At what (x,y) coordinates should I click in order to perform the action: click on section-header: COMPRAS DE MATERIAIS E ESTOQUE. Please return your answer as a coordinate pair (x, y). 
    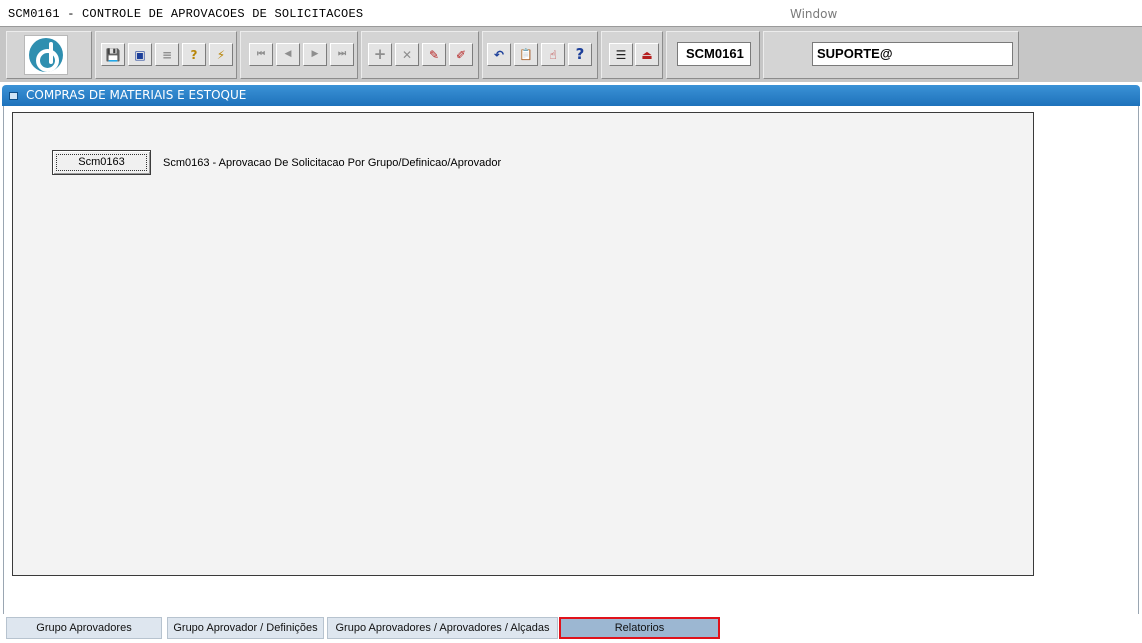
    Looking at the image, I should click on (571, 95).